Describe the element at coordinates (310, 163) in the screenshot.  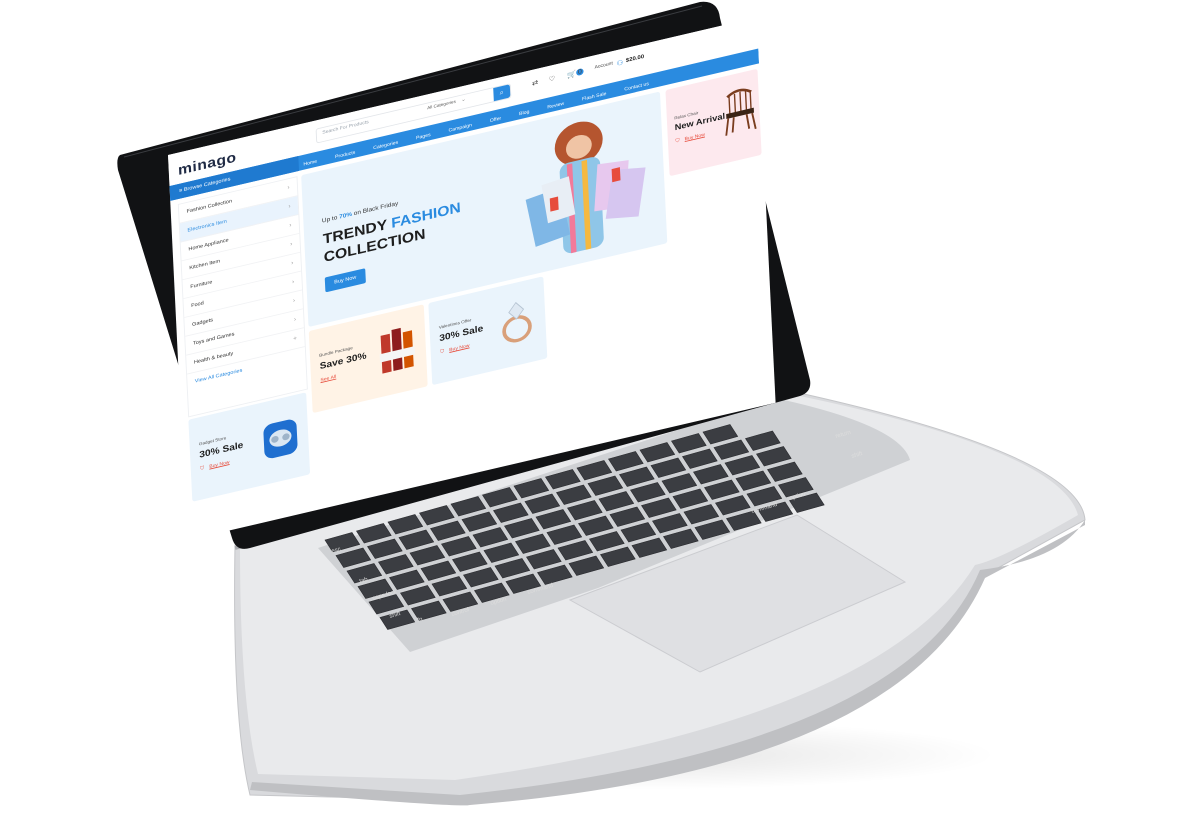
I see `nav-home: Home` at that location.